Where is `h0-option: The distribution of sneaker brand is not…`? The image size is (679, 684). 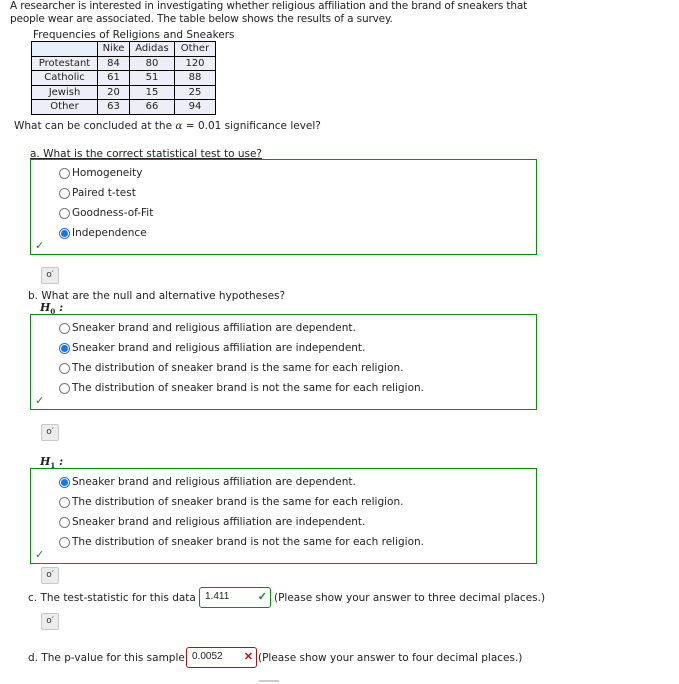
h0-option: The distribution of sneaker brand is not… is located at coordinates (241, 388).